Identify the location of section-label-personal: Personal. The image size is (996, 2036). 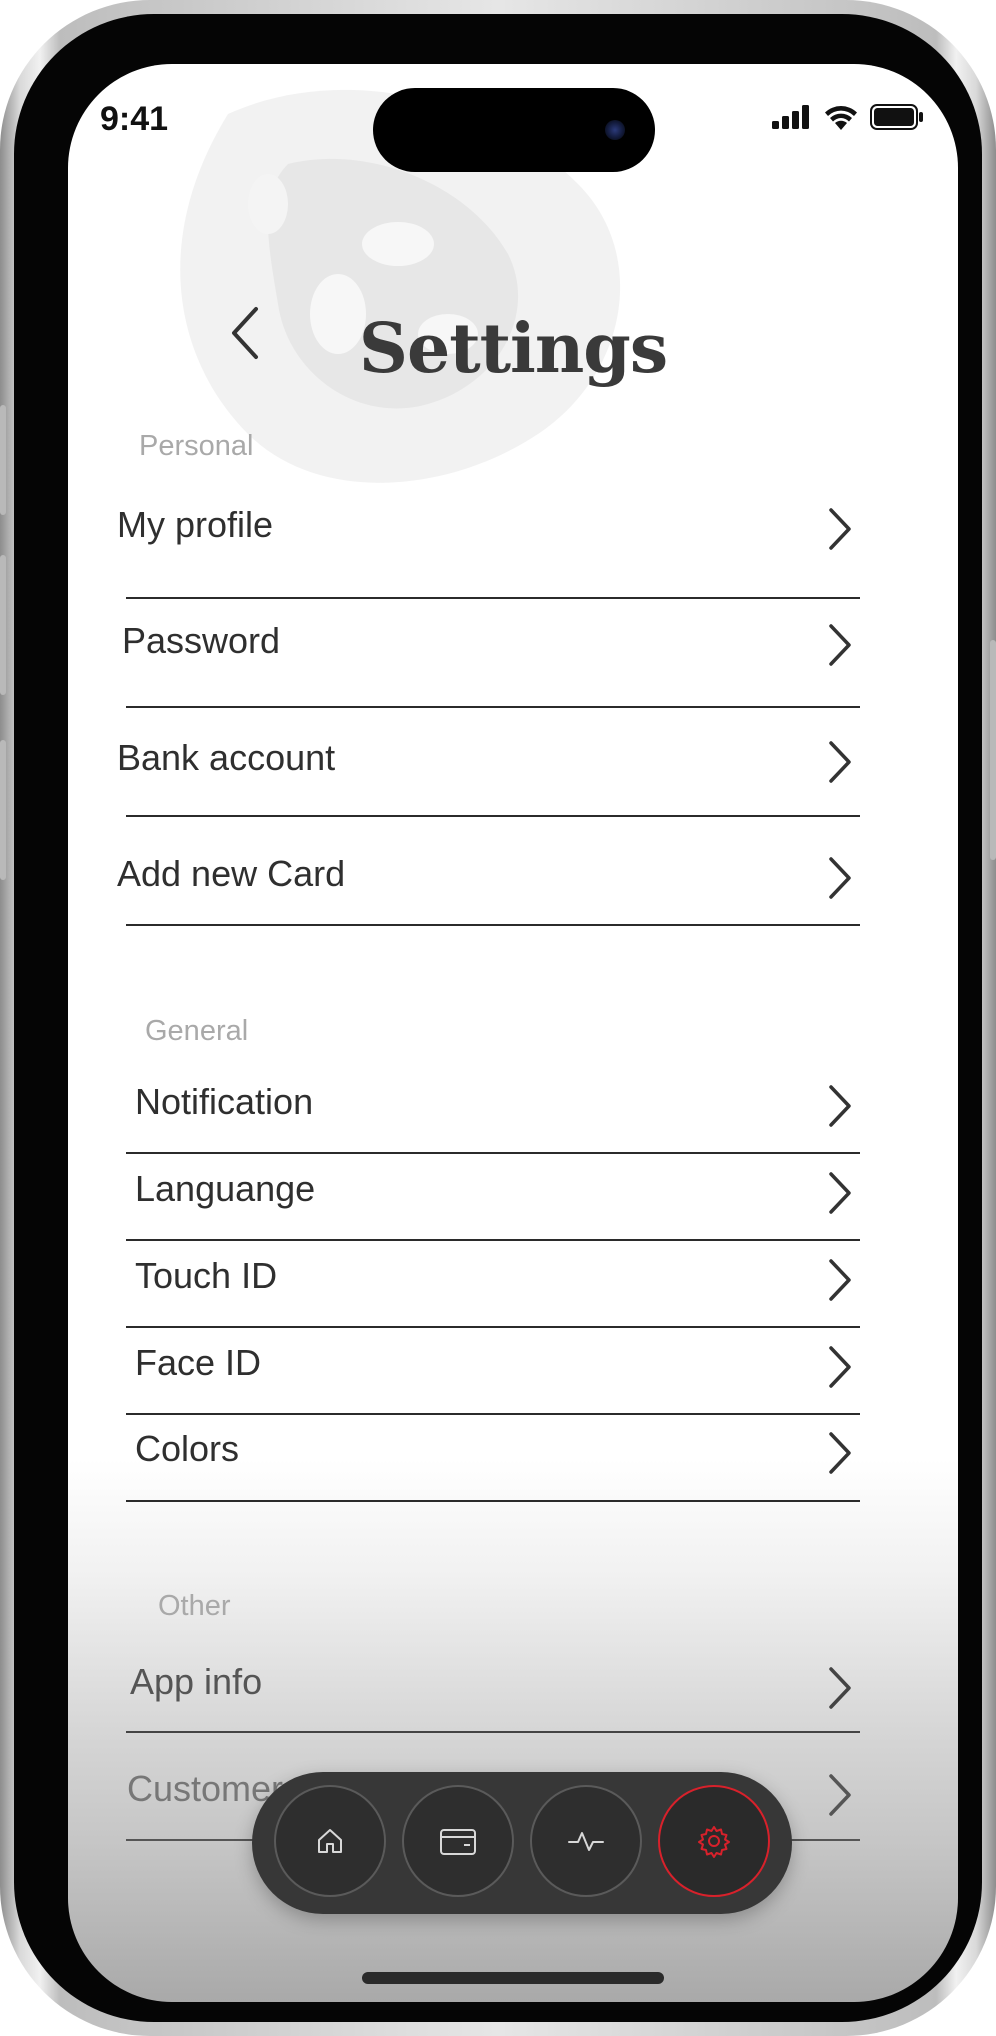
(196, 446).